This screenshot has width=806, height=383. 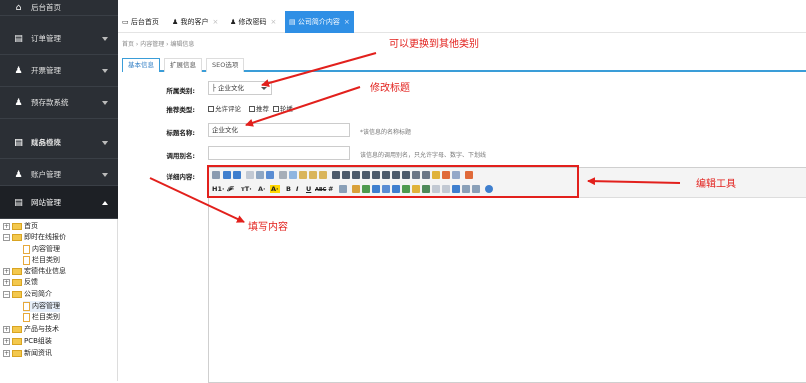 What do you see at coordinates (279, 153) in the screenshot?
I see `alias-input` at bounding box center [279, 153].